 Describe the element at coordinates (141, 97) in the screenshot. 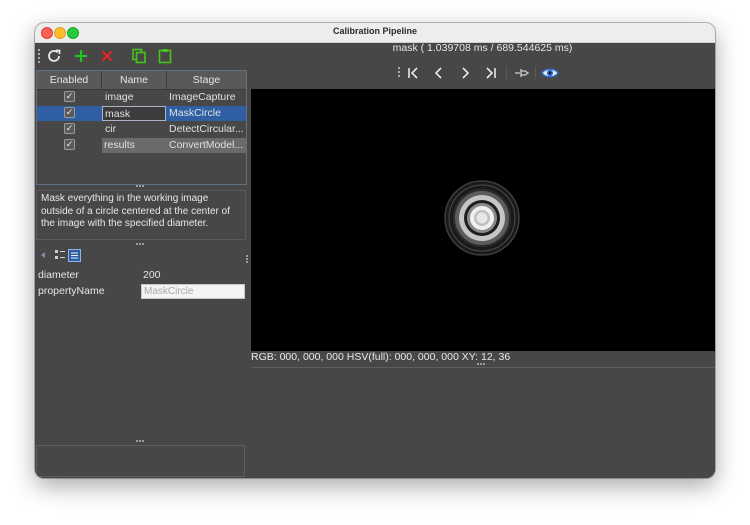

I see `table-row: ✓ image ImageCapture` at that location.